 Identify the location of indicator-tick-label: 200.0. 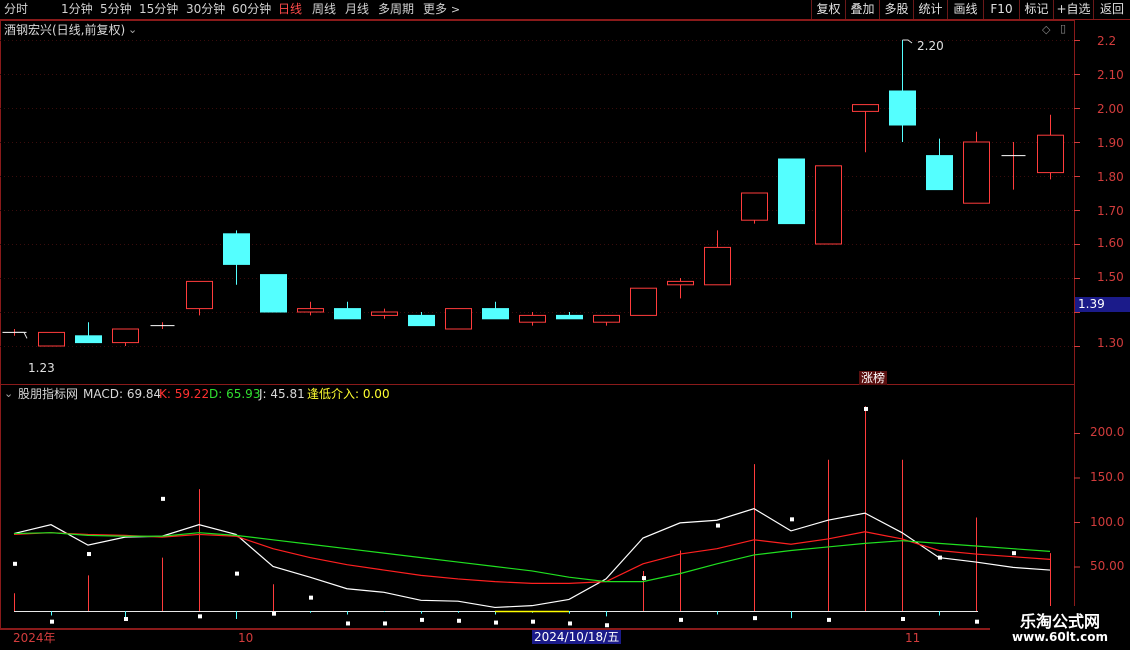
(1107, 432).